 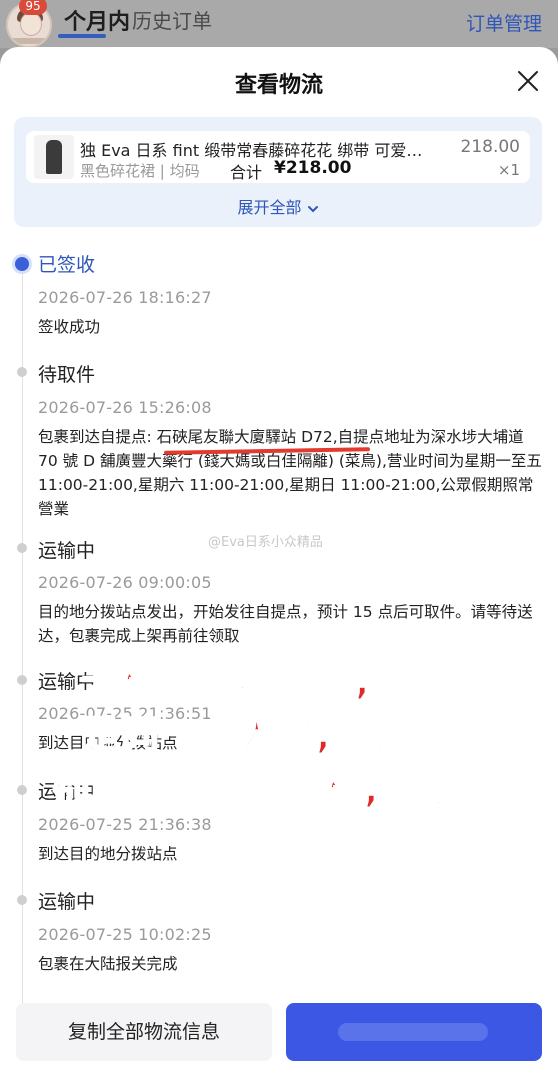 I want to click on overlay-text-line: 一样的签收地址,应该, so click(x=265, y=681).